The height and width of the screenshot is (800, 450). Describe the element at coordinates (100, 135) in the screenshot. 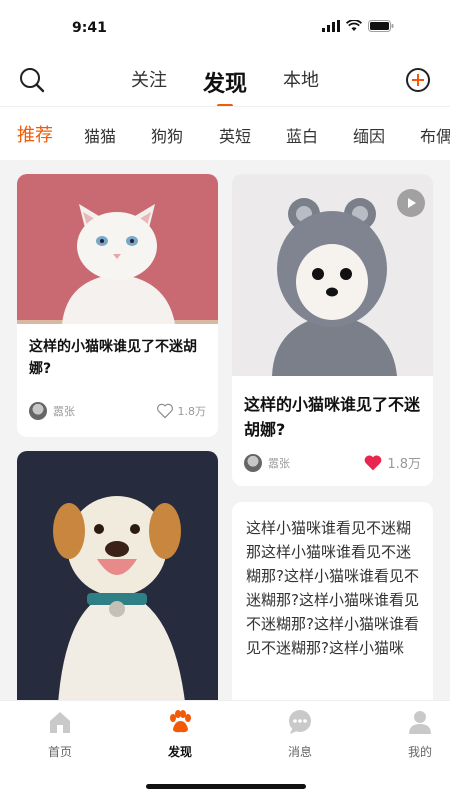

I see `category-cats: 猫猫` at that location.